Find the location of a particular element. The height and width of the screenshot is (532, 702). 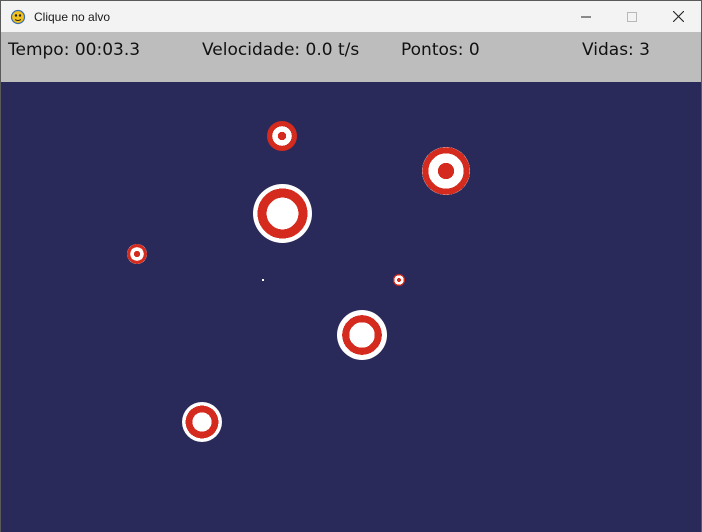

minimize-icon is located at coordinates (586, 16).